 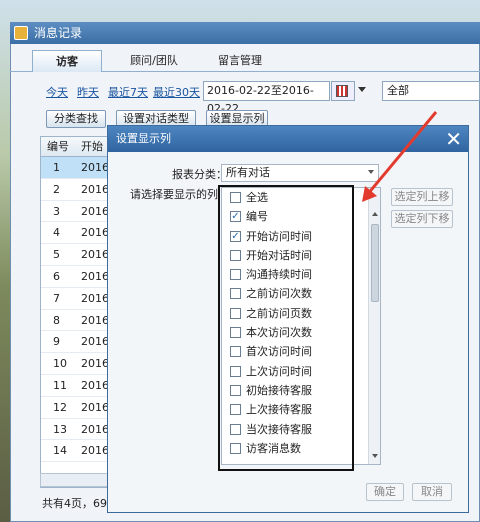 What do you see at coordinates (60, 451) in the screenshot?
I see `row-id: 14` at bounding box center [60, 451].